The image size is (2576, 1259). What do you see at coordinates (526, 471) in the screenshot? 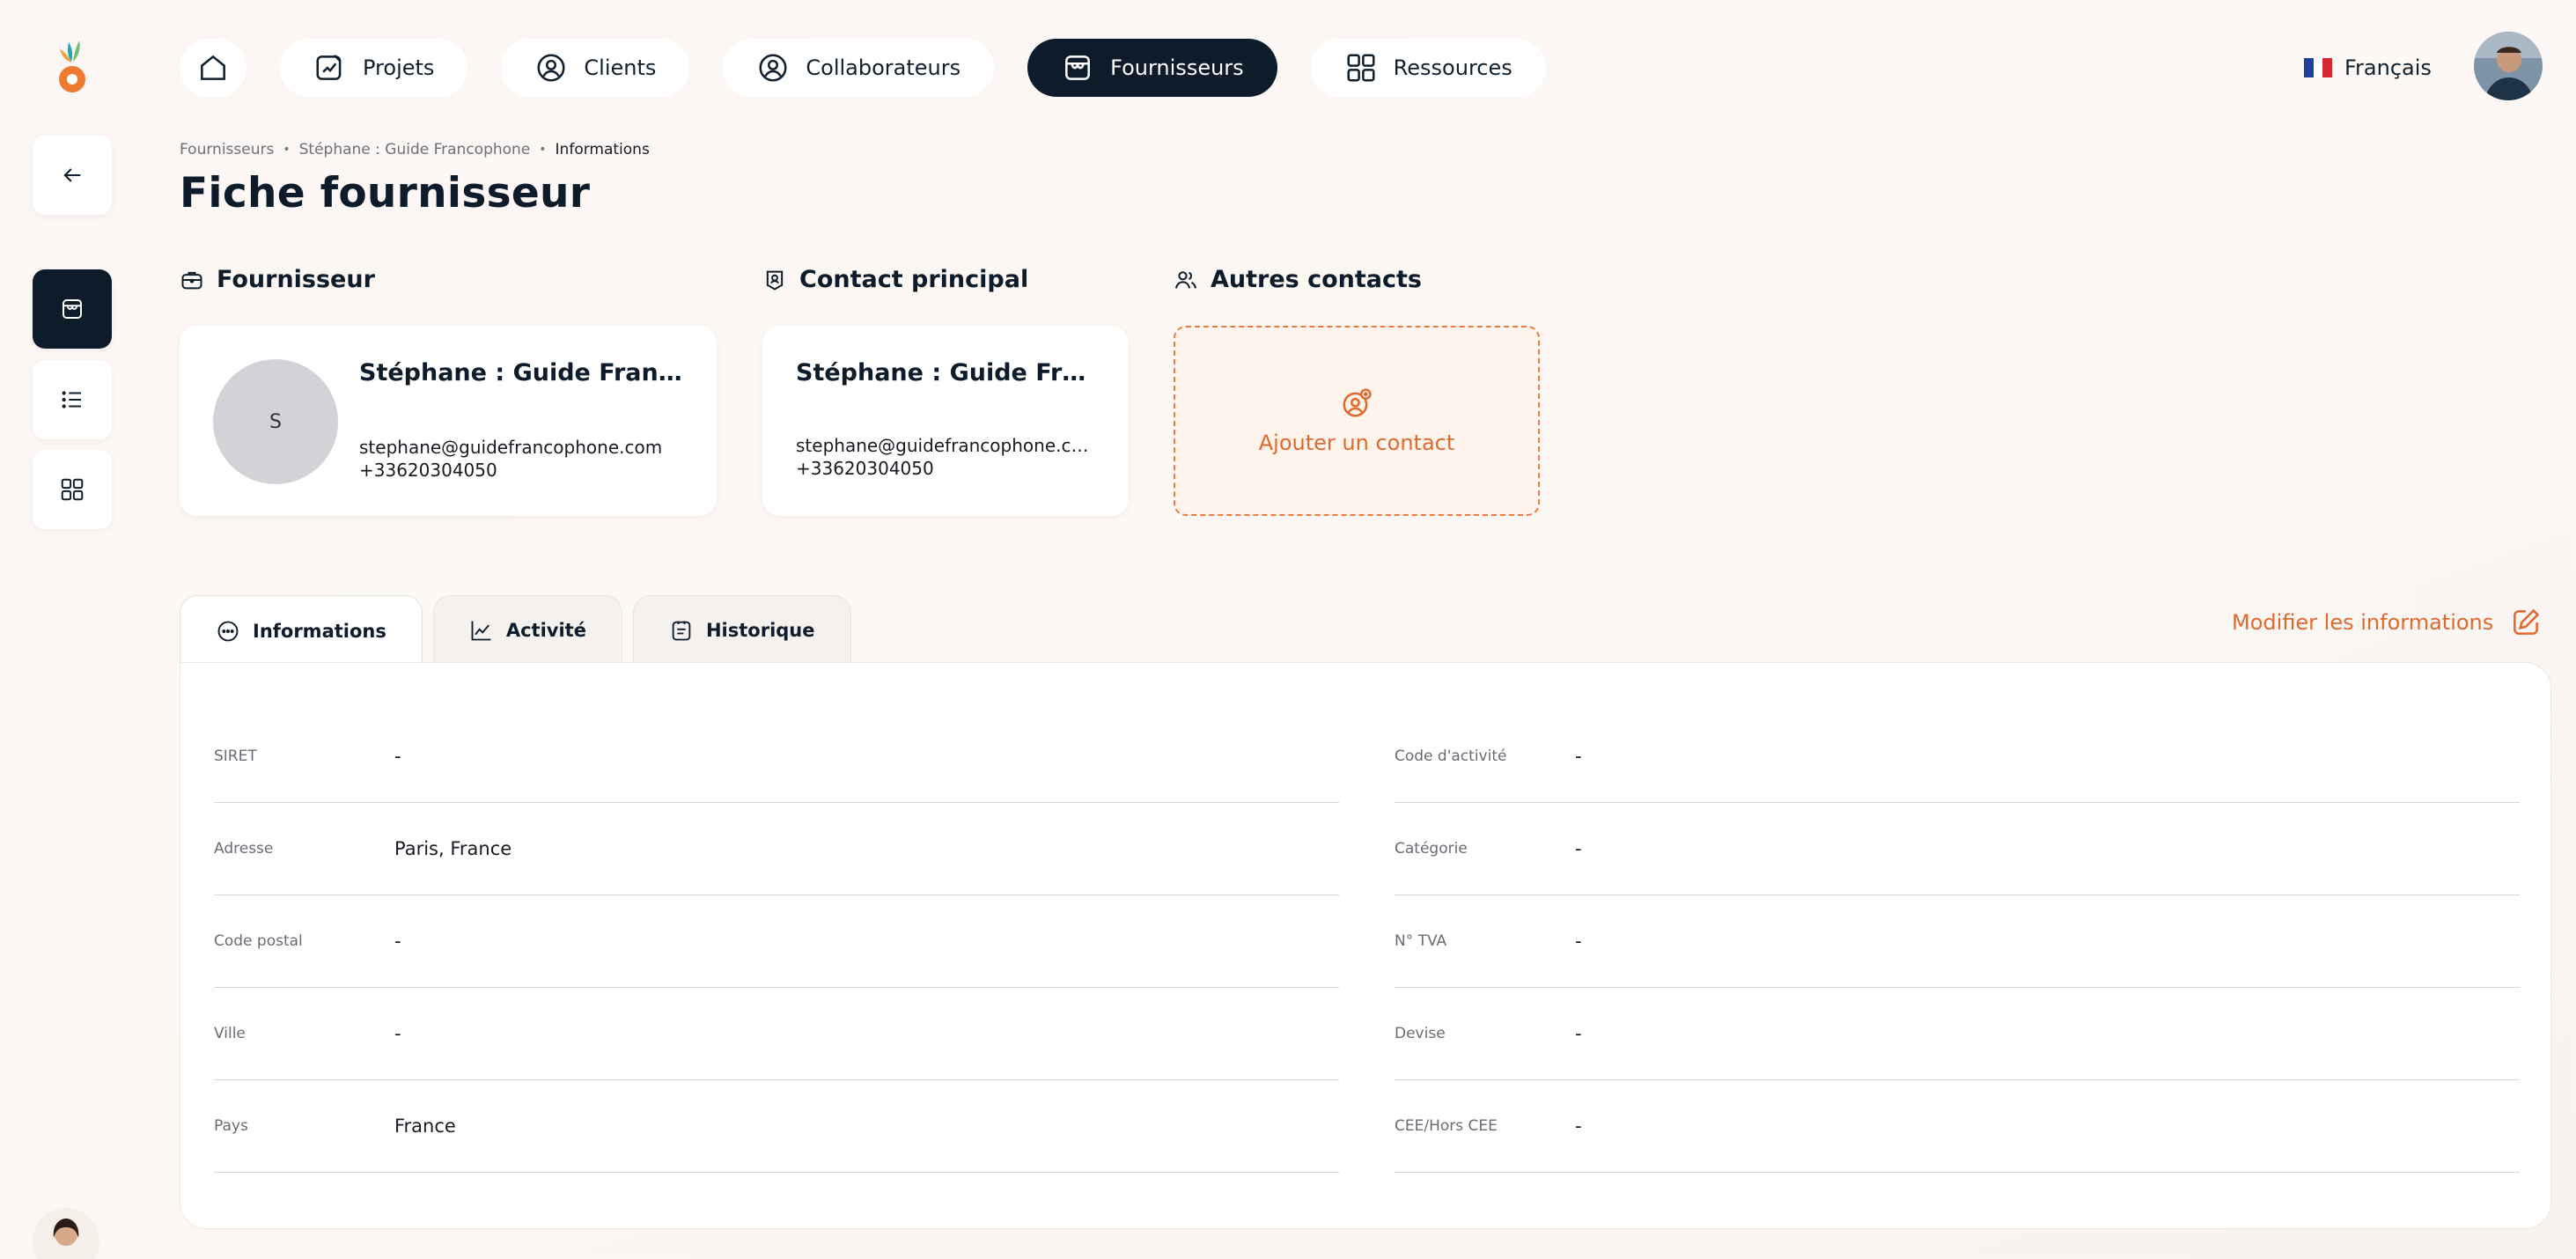
I see `supplier-phone: +33620304050` at bounding box center [526, 471].